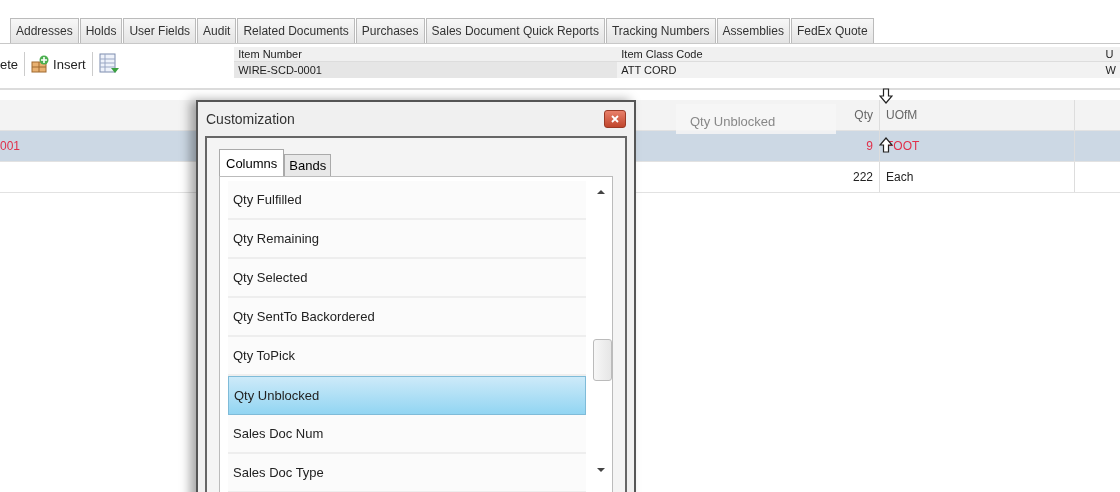 The height and width of the screenshot is (492, 1120). I want to click on field-label: Item Number, so click(426, 54).